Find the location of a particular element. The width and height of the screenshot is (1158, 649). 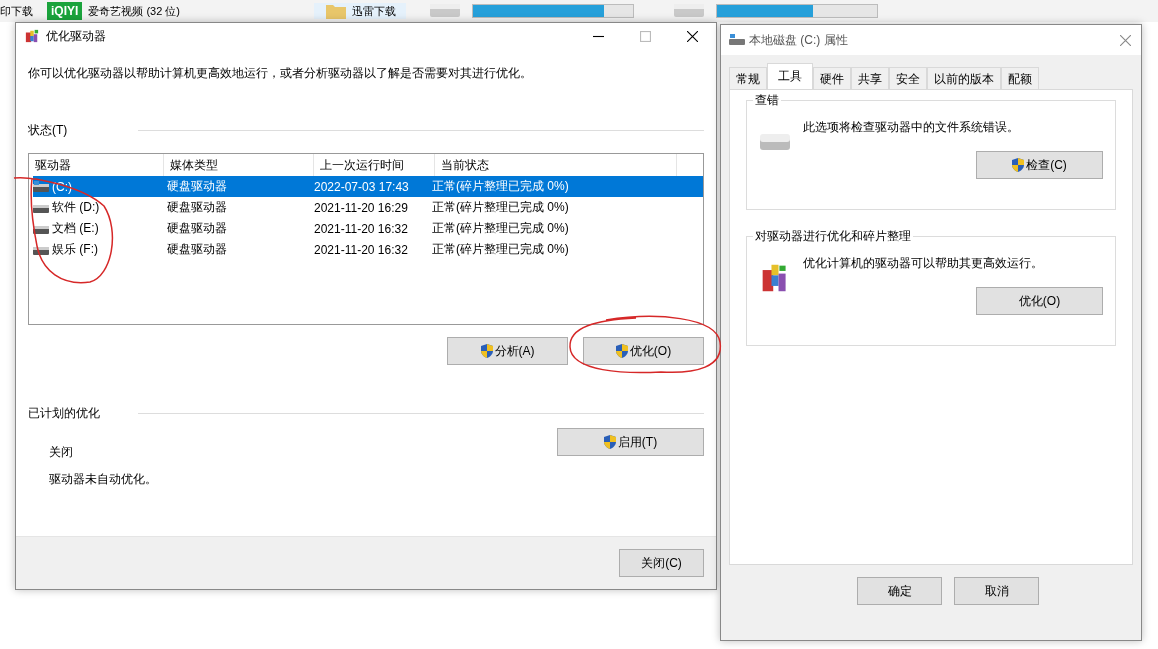

group-description: 优化计算机的驱动器可以帮助其更高效运行。 is located at coordinates (923, 263).